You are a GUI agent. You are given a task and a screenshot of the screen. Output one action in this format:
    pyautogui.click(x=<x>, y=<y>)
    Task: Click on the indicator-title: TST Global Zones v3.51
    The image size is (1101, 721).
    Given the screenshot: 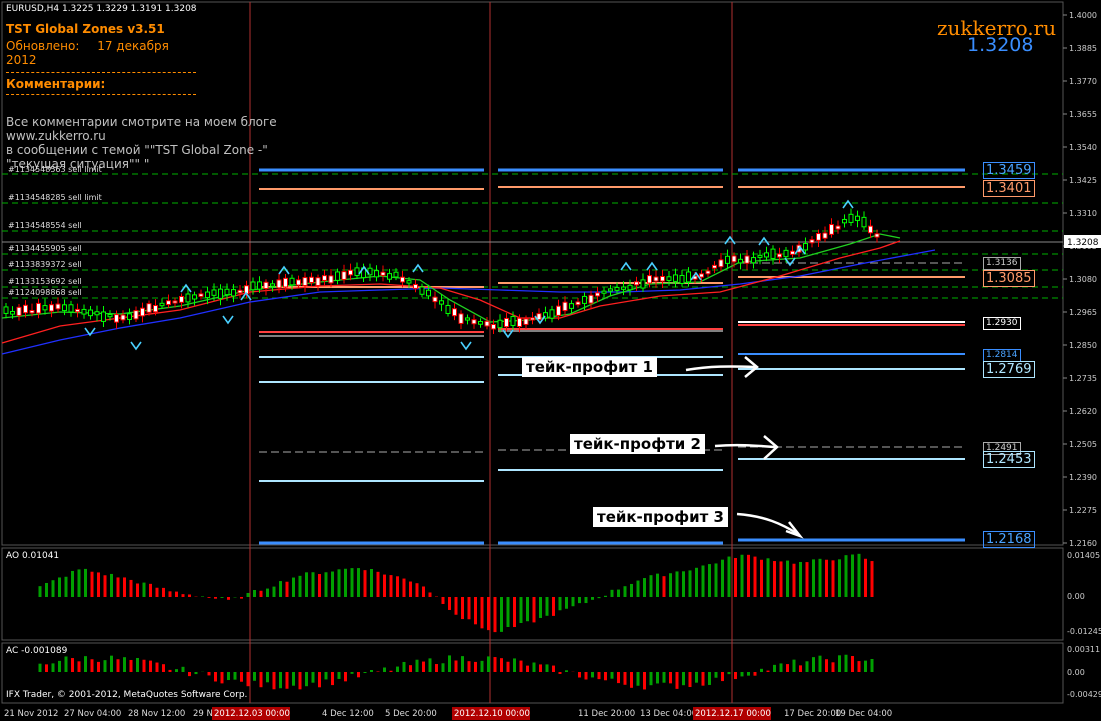 What is the action you would take?
    pyautogui.click(x=85, y=29)
    